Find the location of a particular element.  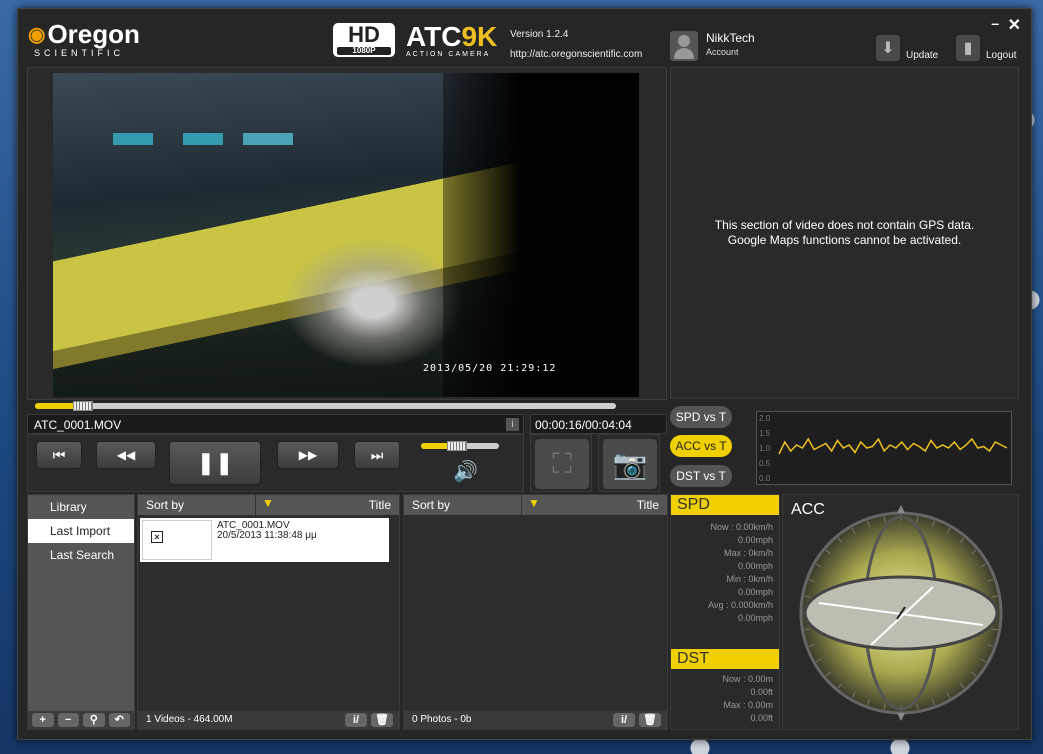

videos-sort-label: Sort by is located at coordinates (197, 505).